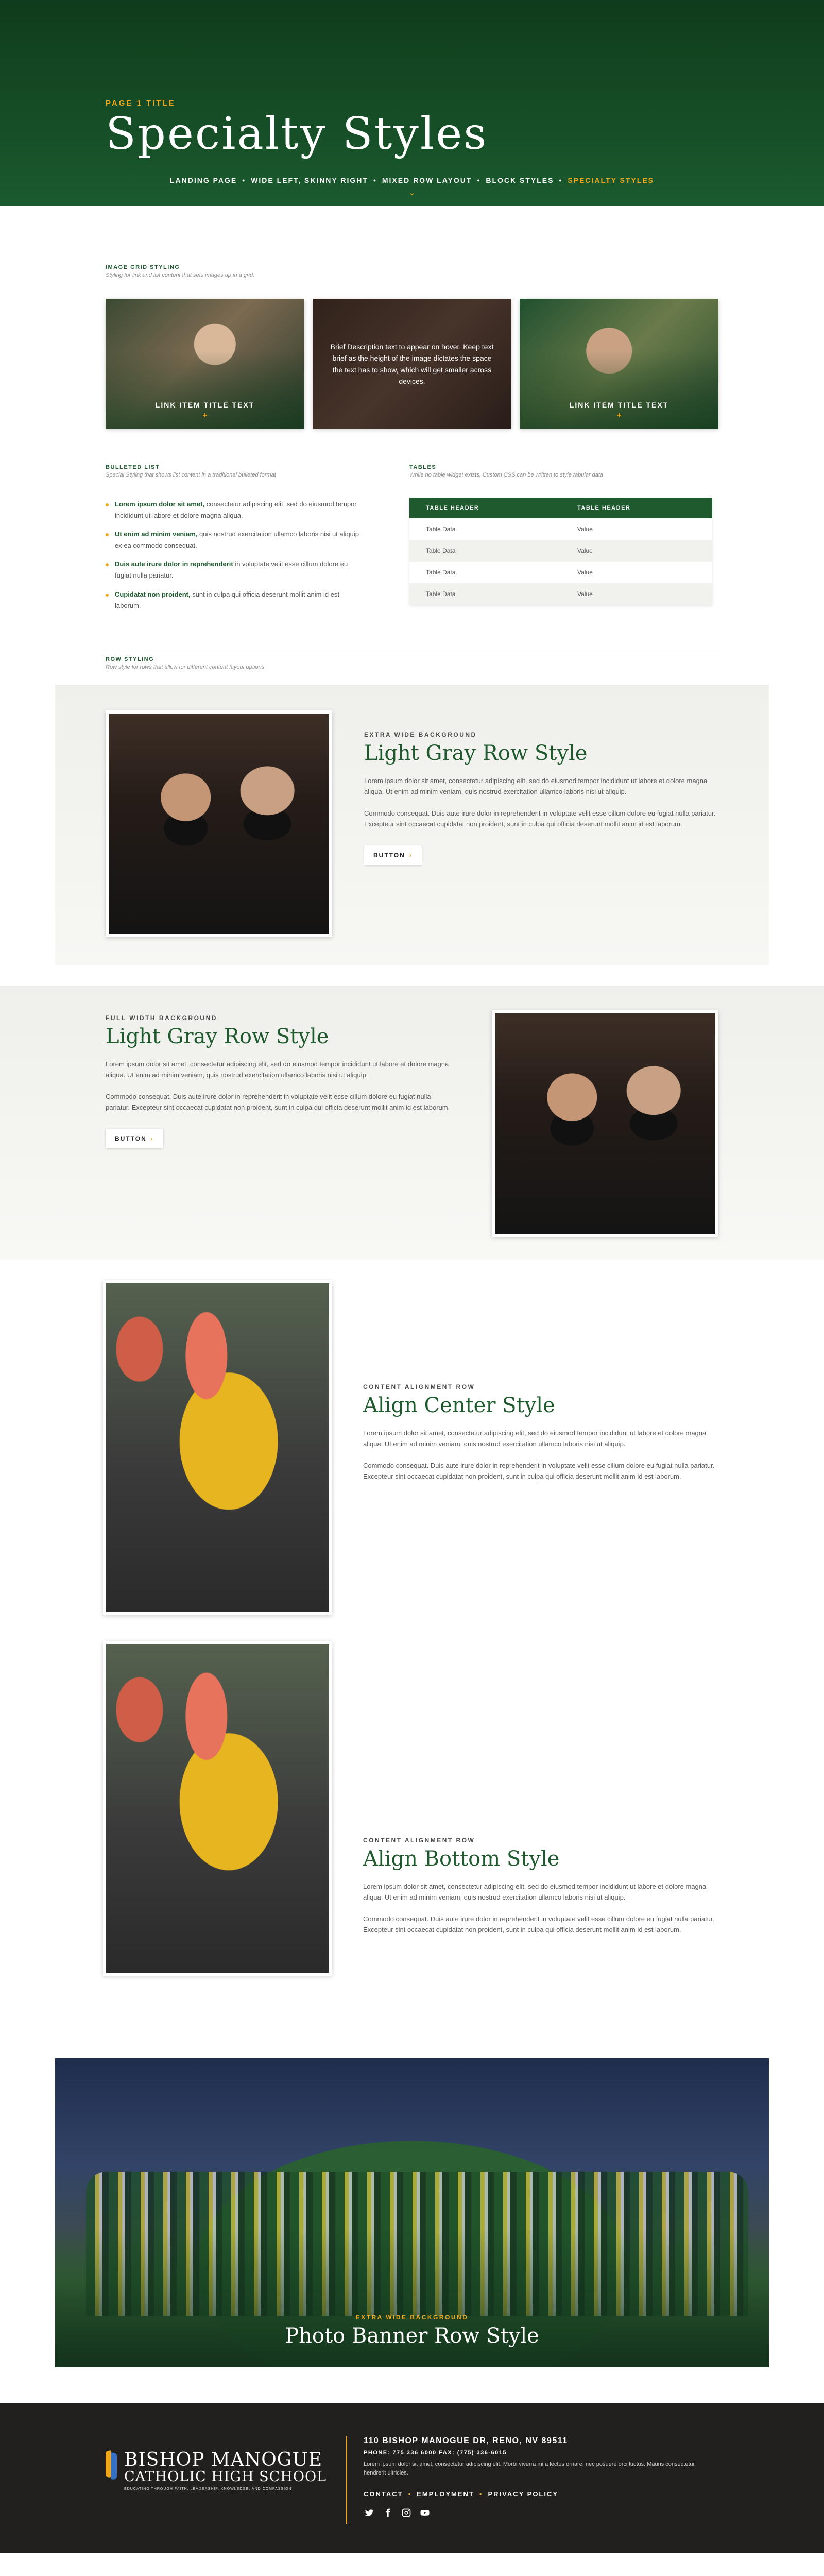  Describe the element at coordinates (383, 2494) in the screenshot. I see `footer-link-contact: CONTACT` at that location.